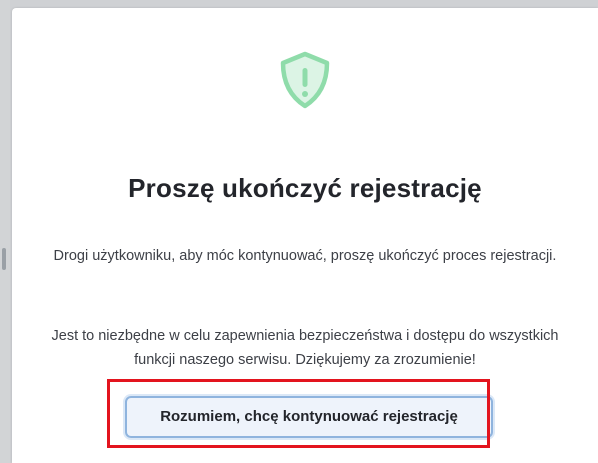 The height and width of the screenshot is (463, 598). I want to click on shield-alert-icon, so click(305, 80).